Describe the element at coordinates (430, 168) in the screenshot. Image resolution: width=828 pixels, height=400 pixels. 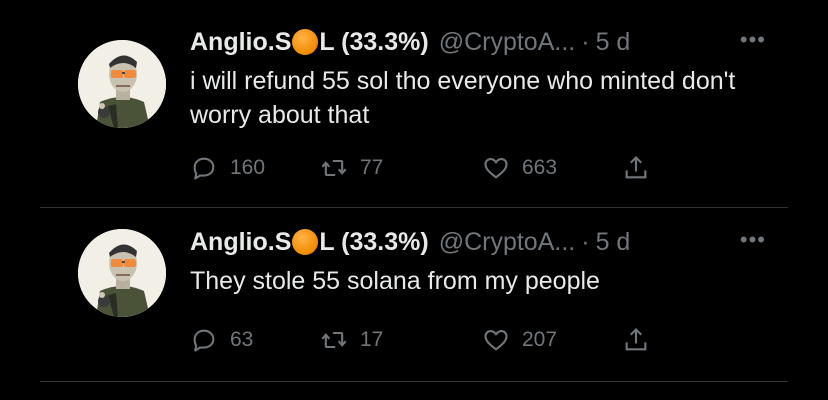
I see `tweet-actions: 160 77 663` at that location.